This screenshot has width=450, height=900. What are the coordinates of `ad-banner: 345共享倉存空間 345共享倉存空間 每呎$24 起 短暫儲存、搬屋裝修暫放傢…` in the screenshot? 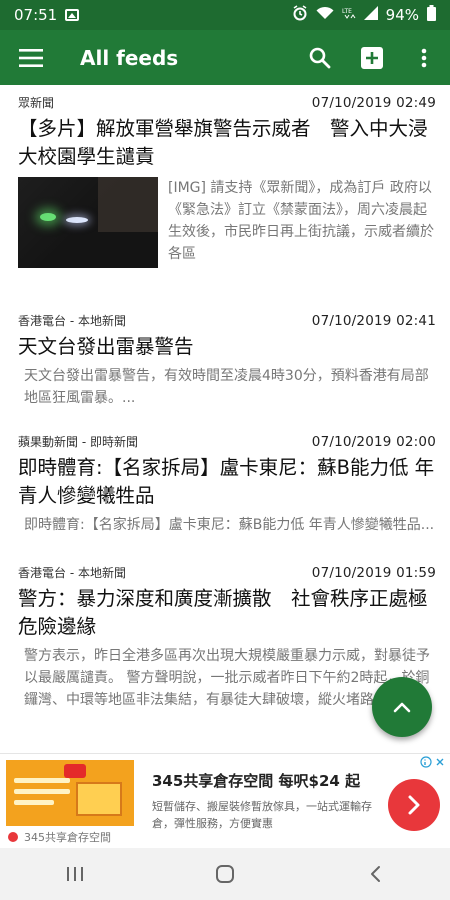 It's located at (225, 800).